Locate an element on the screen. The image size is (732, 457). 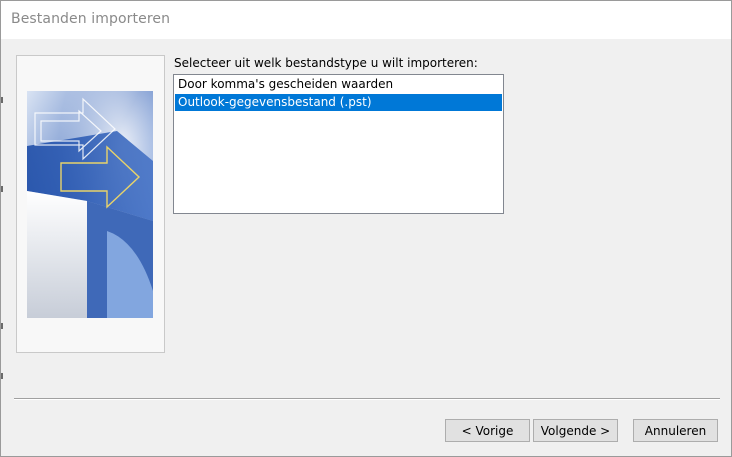
button-separator is located at coordinates (367, 399).